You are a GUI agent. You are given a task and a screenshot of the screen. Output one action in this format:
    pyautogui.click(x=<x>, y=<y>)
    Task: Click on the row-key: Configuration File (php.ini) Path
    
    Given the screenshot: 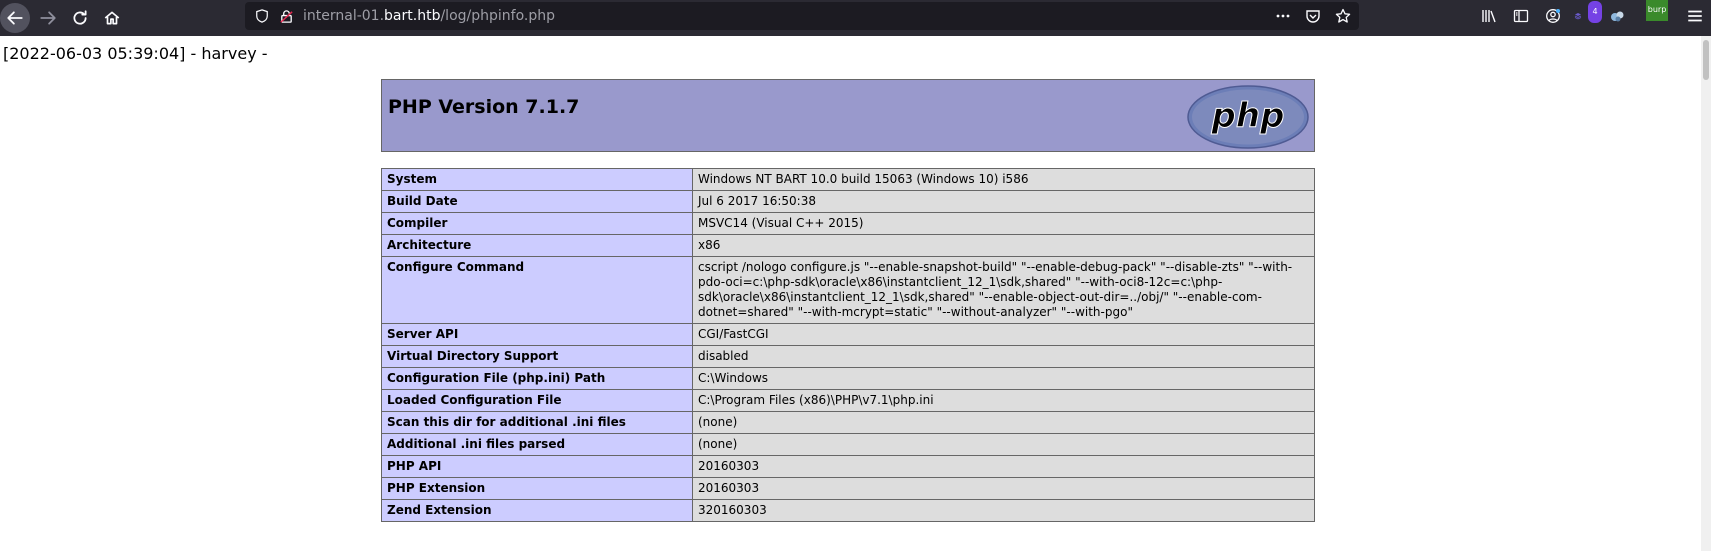 What is the action you would take?
    pyautogui.click(x=537, y=378)
    